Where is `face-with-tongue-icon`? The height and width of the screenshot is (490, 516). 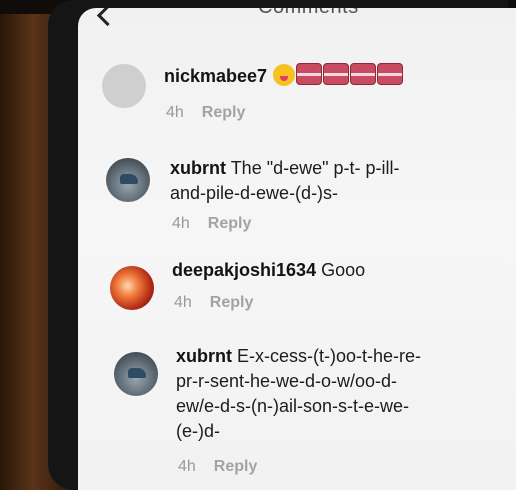 face-with-tongue-icon is located at coordinates (284, 75).